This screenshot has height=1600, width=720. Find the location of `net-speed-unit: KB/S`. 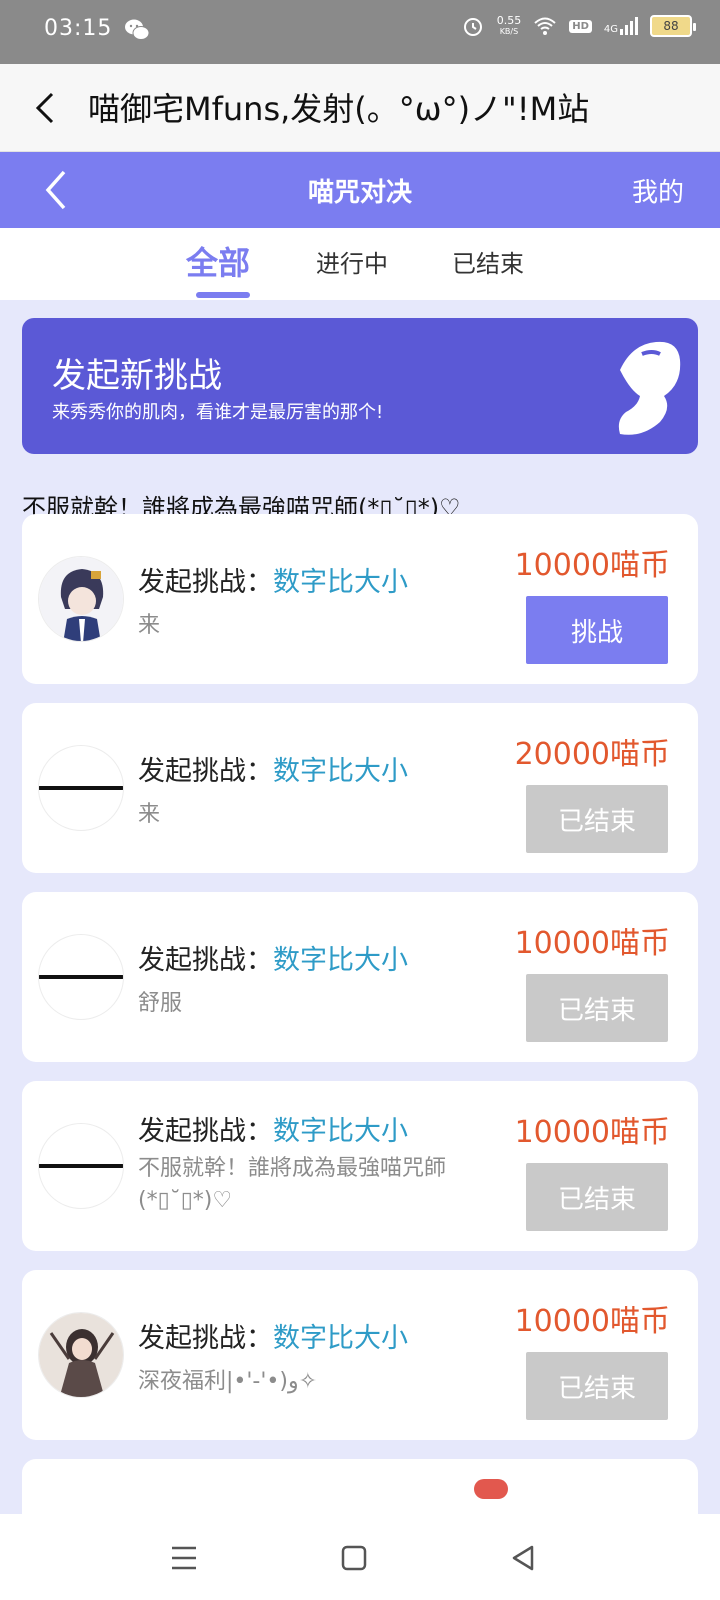

net-speed-unit: KB/S is located at coordinates (509, 31).